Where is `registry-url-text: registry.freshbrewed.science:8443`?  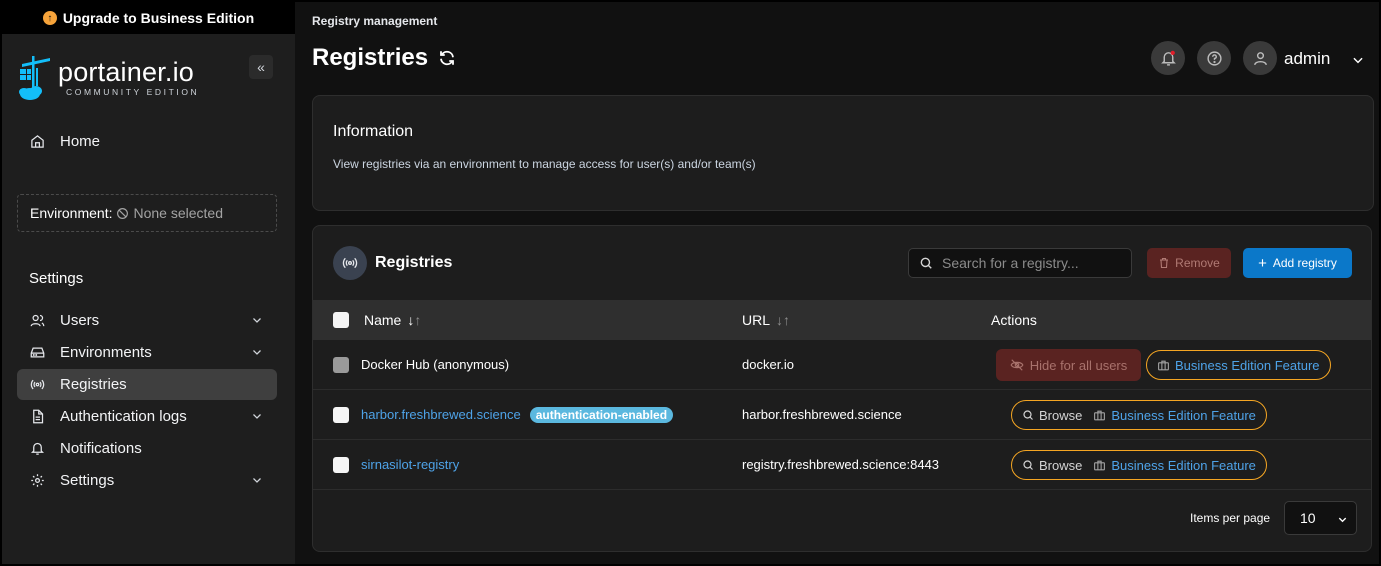
registry-url-text: registry.freshbrewed.science:8443 is located at coordinates (841, 464).